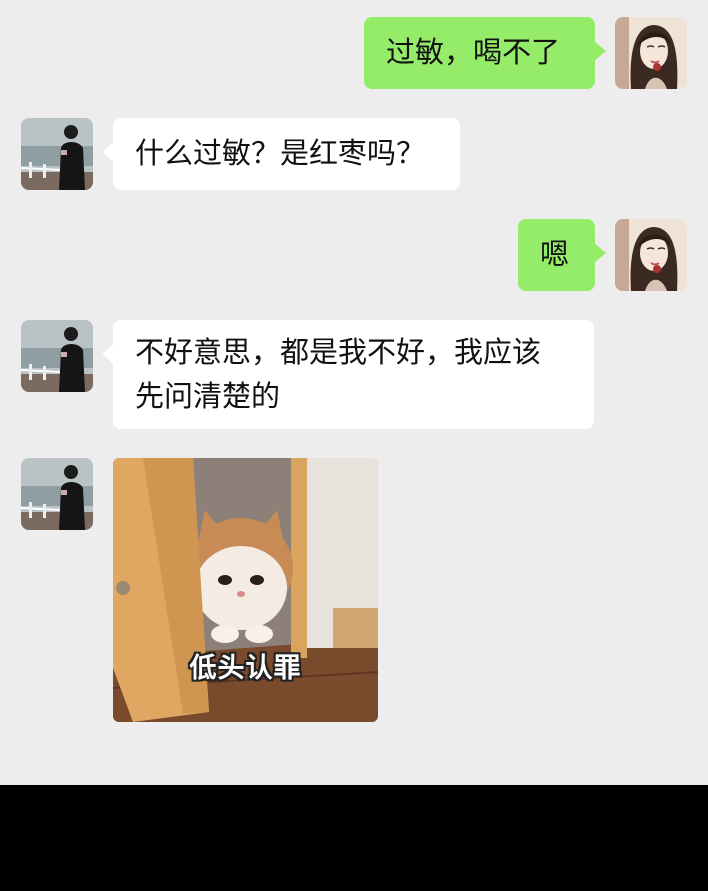 The width and height of the screenshot is (708, 891). Describe the element at coordinates (208, 396) in the screenshot. I see `message-text-line: 先问清楚的` at that location.